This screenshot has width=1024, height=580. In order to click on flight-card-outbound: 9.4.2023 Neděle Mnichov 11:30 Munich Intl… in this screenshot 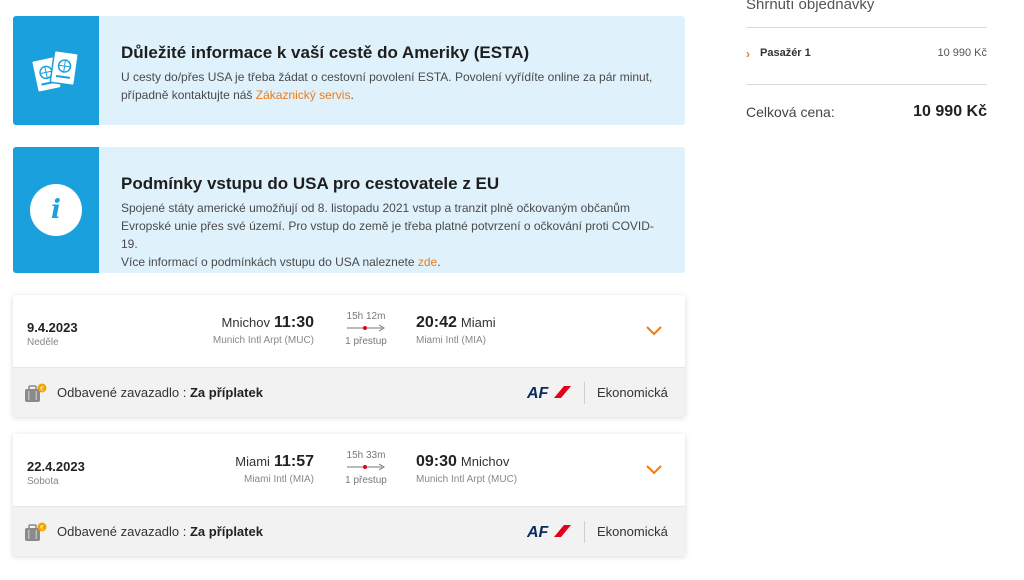, I will do `click(349, 356)`.